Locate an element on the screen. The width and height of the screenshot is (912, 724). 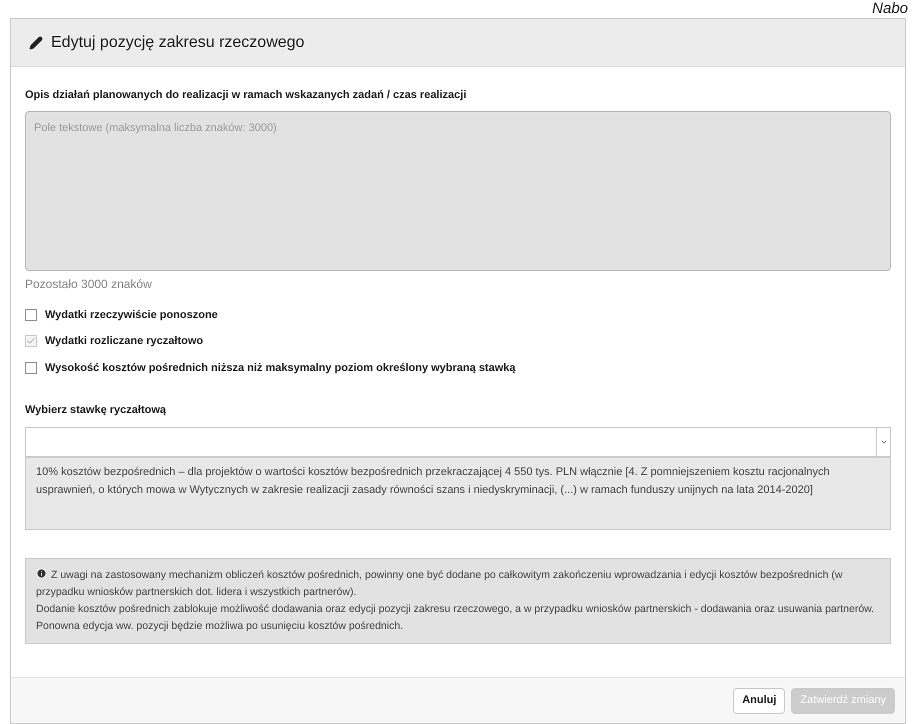
checkbox-label: Wysokość kosztów pośrednich niższa niż maksymalny poziom określony wybraną stawką is located at coordinates (280, 368).